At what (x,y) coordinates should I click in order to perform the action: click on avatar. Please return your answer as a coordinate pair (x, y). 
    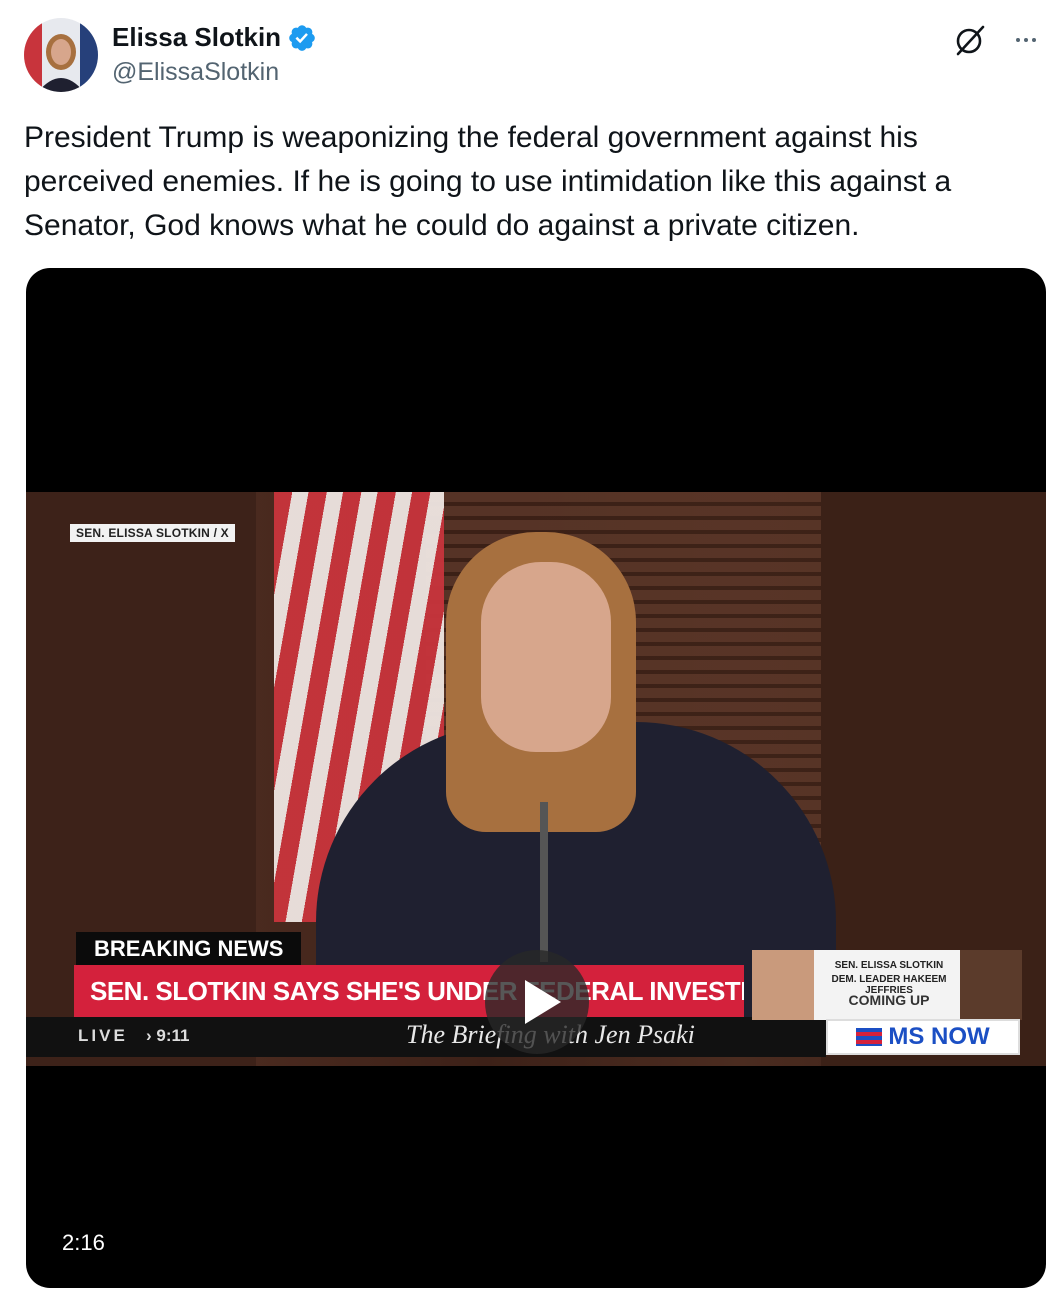
    Looking at the image, I should click on (61, 55).